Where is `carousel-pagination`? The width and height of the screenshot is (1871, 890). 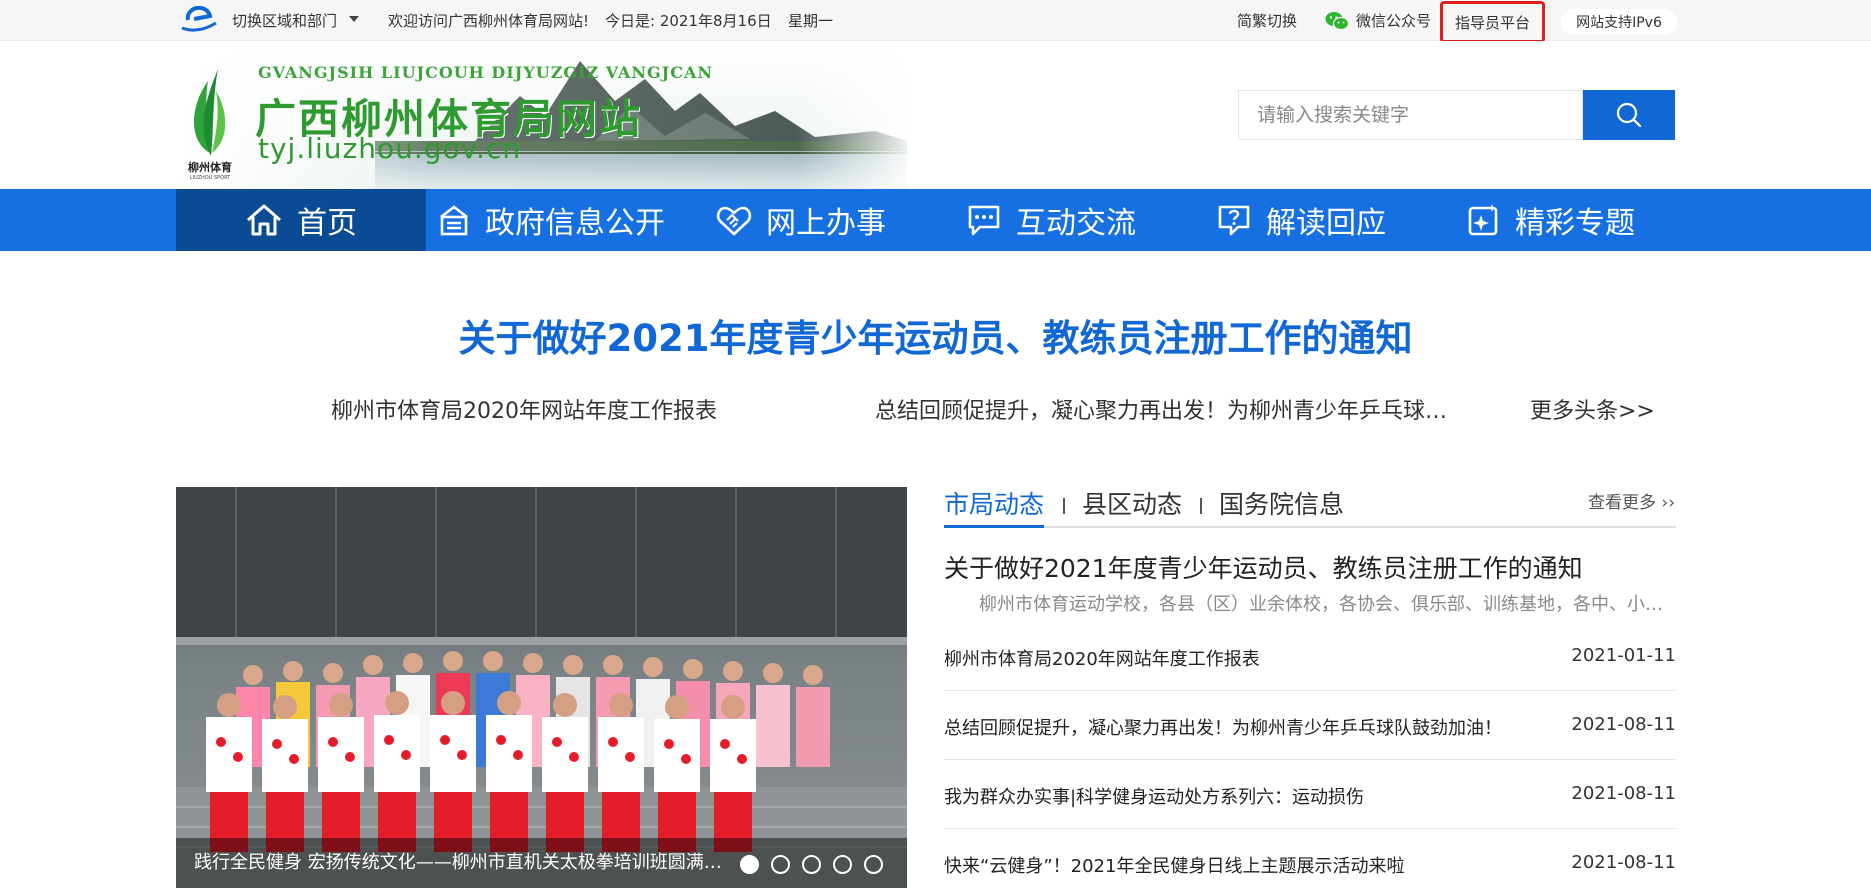
carousel-pagination is located at coordinates (811, 864).